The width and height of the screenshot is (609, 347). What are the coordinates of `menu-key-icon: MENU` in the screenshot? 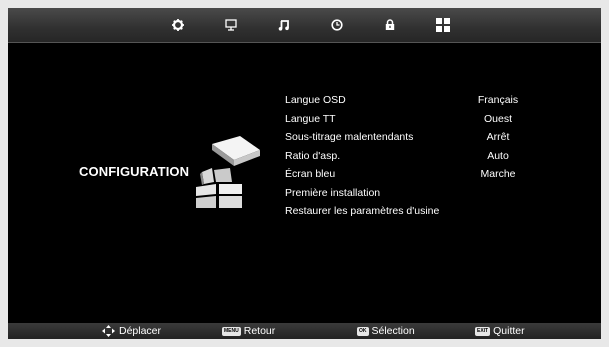 It's located at (231, 331).